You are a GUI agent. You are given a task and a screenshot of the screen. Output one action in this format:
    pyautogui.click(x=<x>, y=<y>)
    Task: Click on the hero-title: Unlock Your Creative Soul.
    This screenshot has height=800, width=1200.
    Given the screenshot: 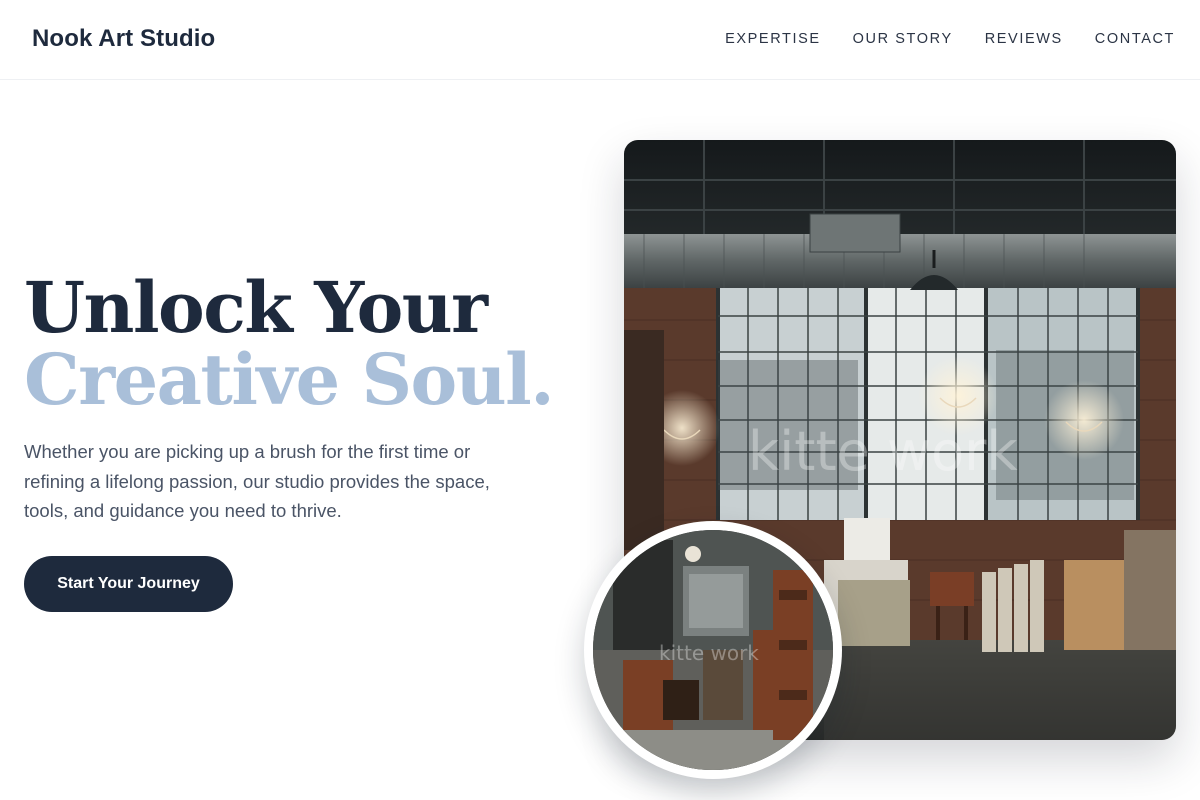 What is the action you would take?
    pyautogui.click(x=289, y=343)
    